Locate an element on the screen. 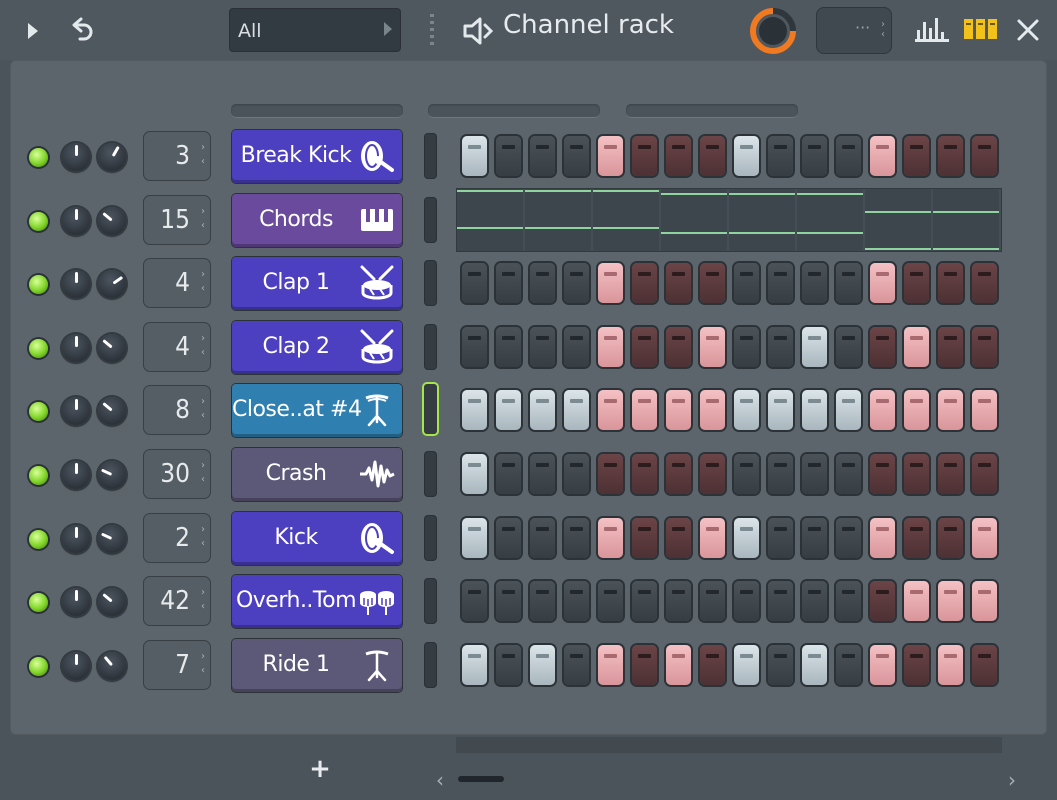 The height and width of the screenshot is (800, 1057). piano-roll-preview is located at coordinates (729, 220).